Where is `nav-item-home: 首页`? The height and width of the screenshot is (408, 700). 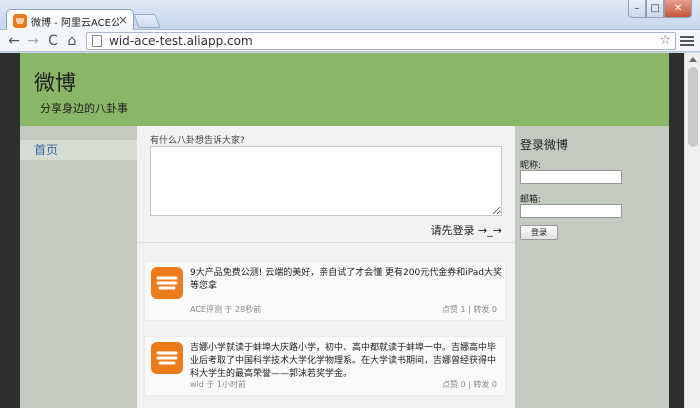 nav-item-home: 首页 is located at coordinates (78, 150).